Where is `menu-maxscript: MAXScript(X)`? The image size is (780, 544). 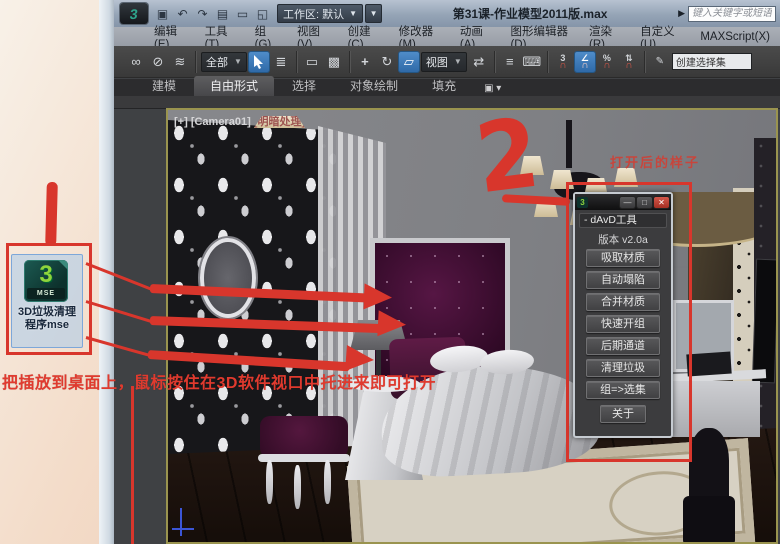 menu-maxscript: MAXScript(X) is located at coordinates (735, 37).